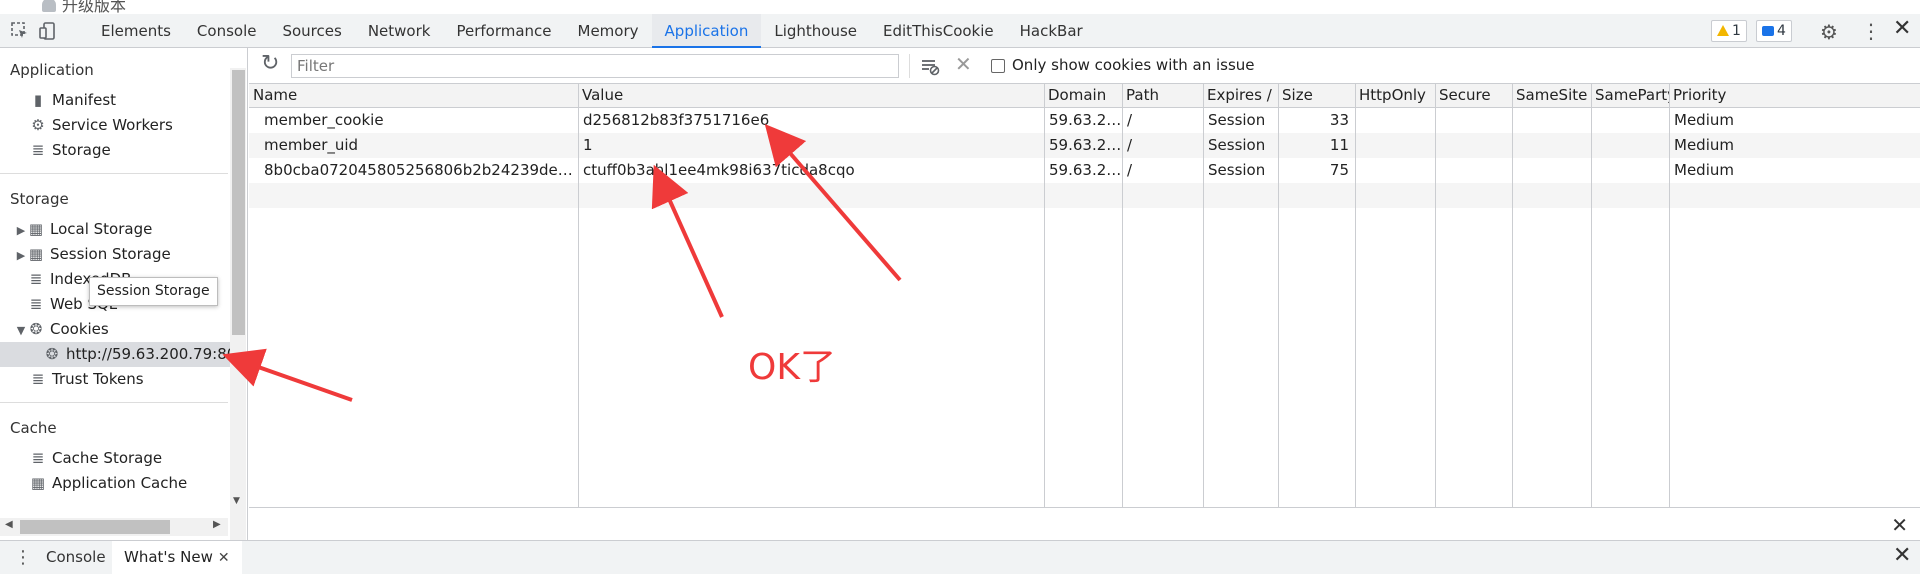  Describe the element at coordinates (116, 150) in the screenshot. I see `sidebar-item-storage: ≣ Storage` at that location.